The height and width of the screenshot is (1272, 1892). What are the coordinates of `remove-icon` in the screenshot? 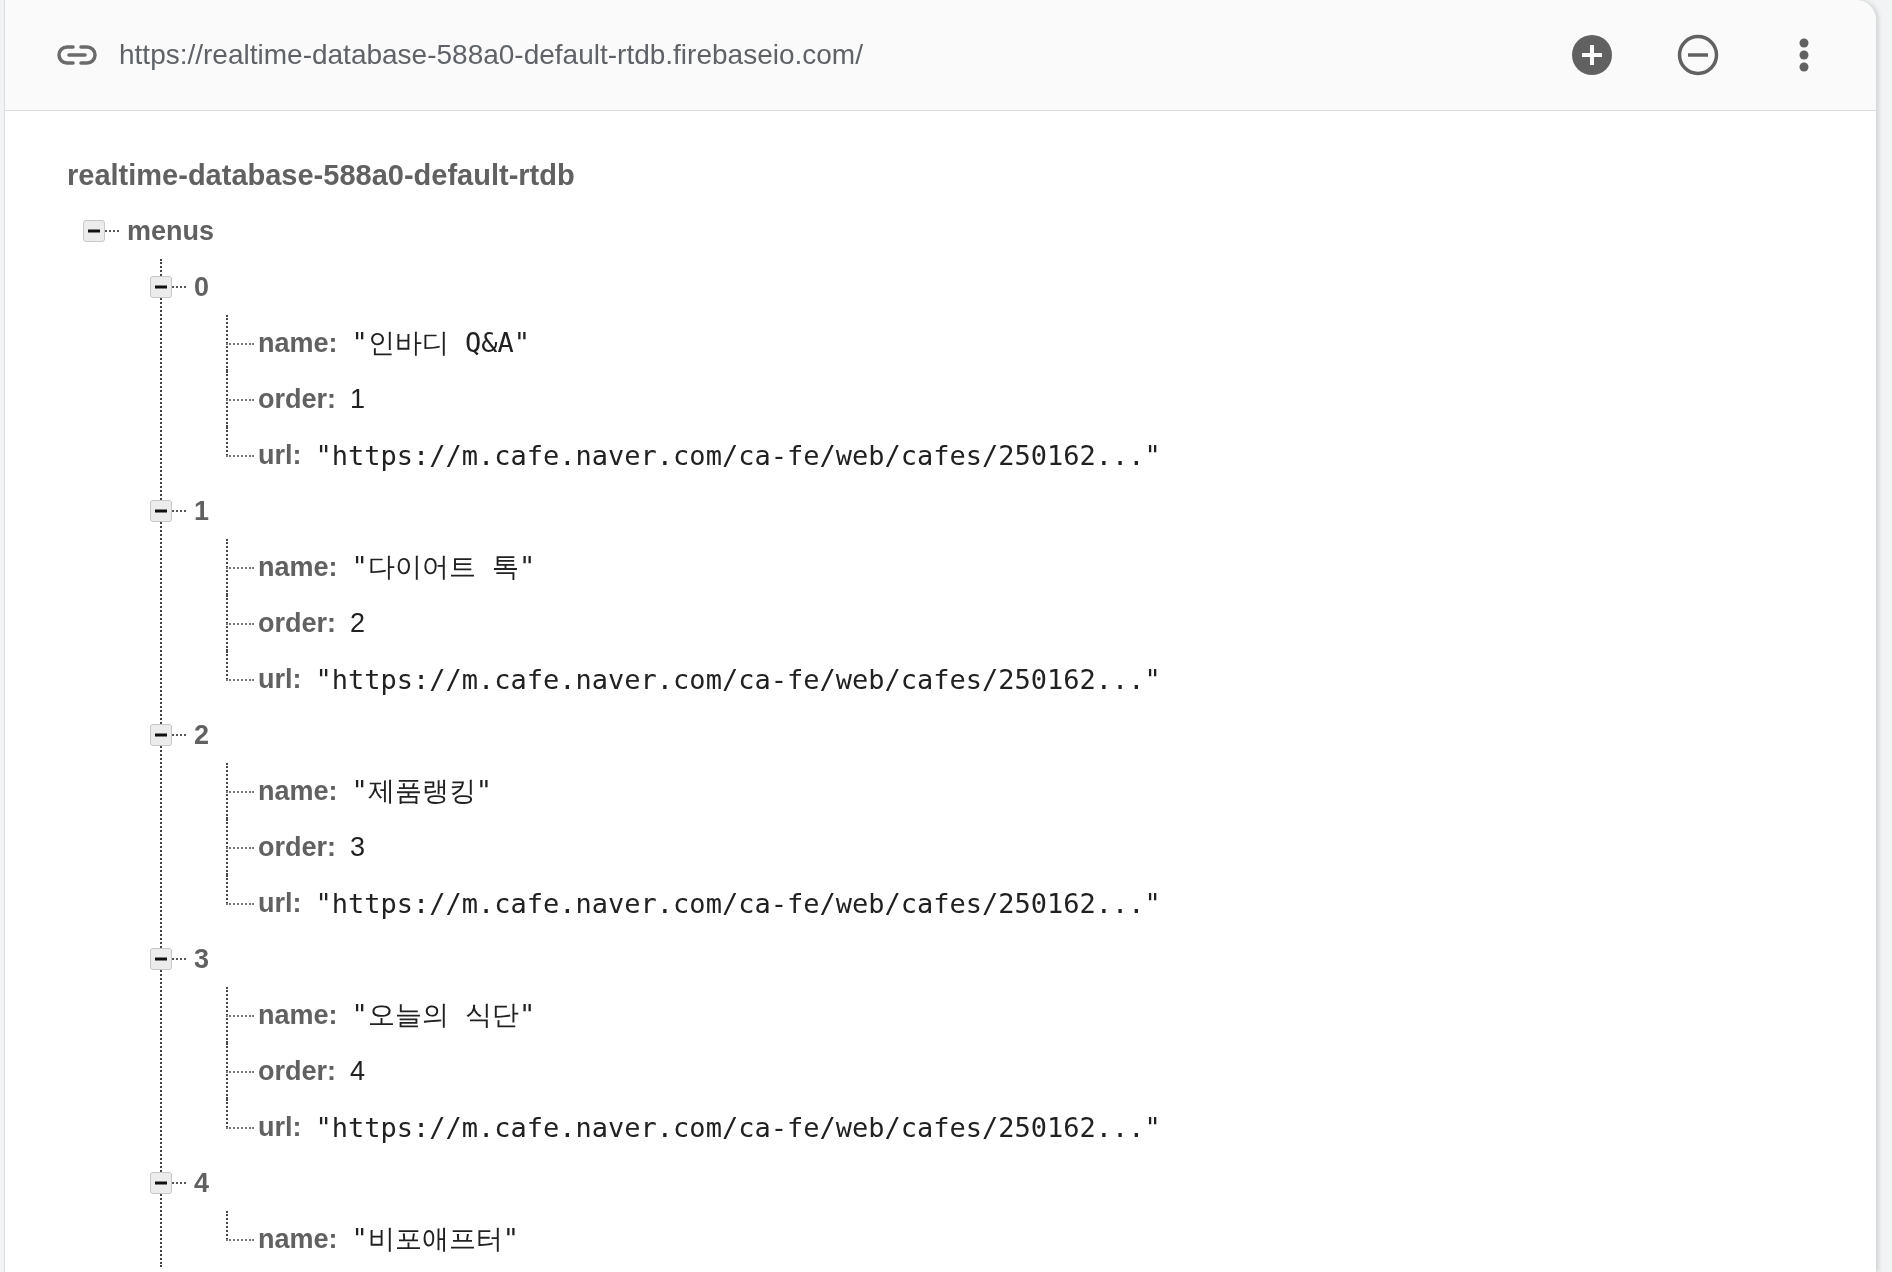 It's located at (1698, 55).